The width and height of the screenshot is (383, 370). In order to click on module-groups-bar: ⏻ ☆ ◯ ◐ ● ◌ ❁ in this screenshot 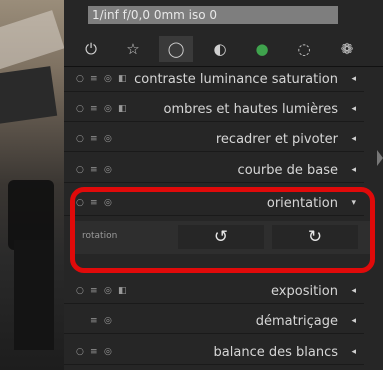, I will do `click(223, 50)`.